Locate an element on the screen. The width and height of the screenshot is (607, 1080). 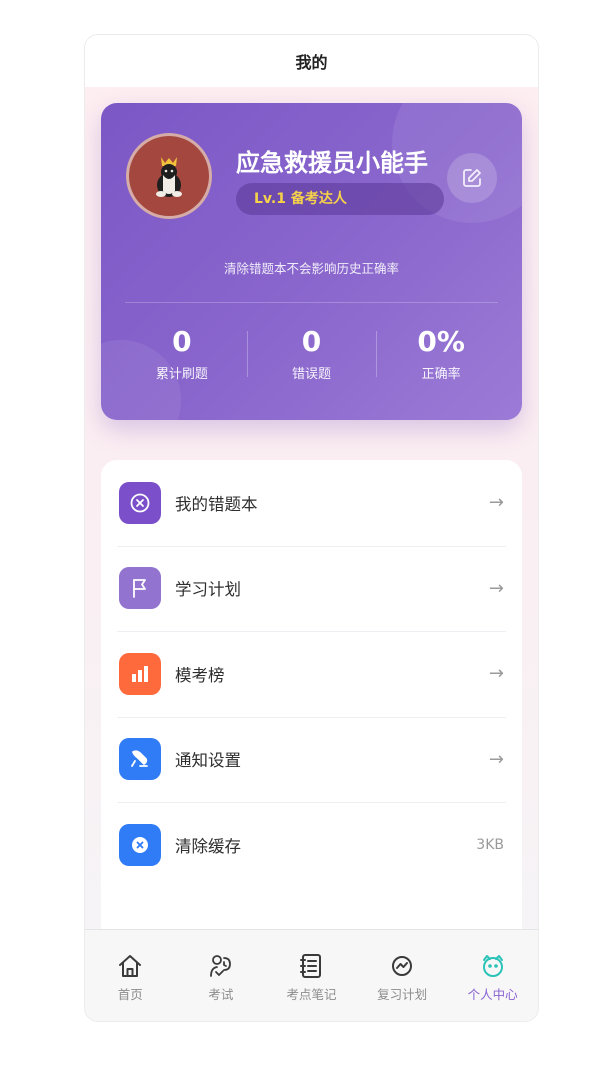
tab-review-plan: 复习计划 is located at coordinates (402, 975).